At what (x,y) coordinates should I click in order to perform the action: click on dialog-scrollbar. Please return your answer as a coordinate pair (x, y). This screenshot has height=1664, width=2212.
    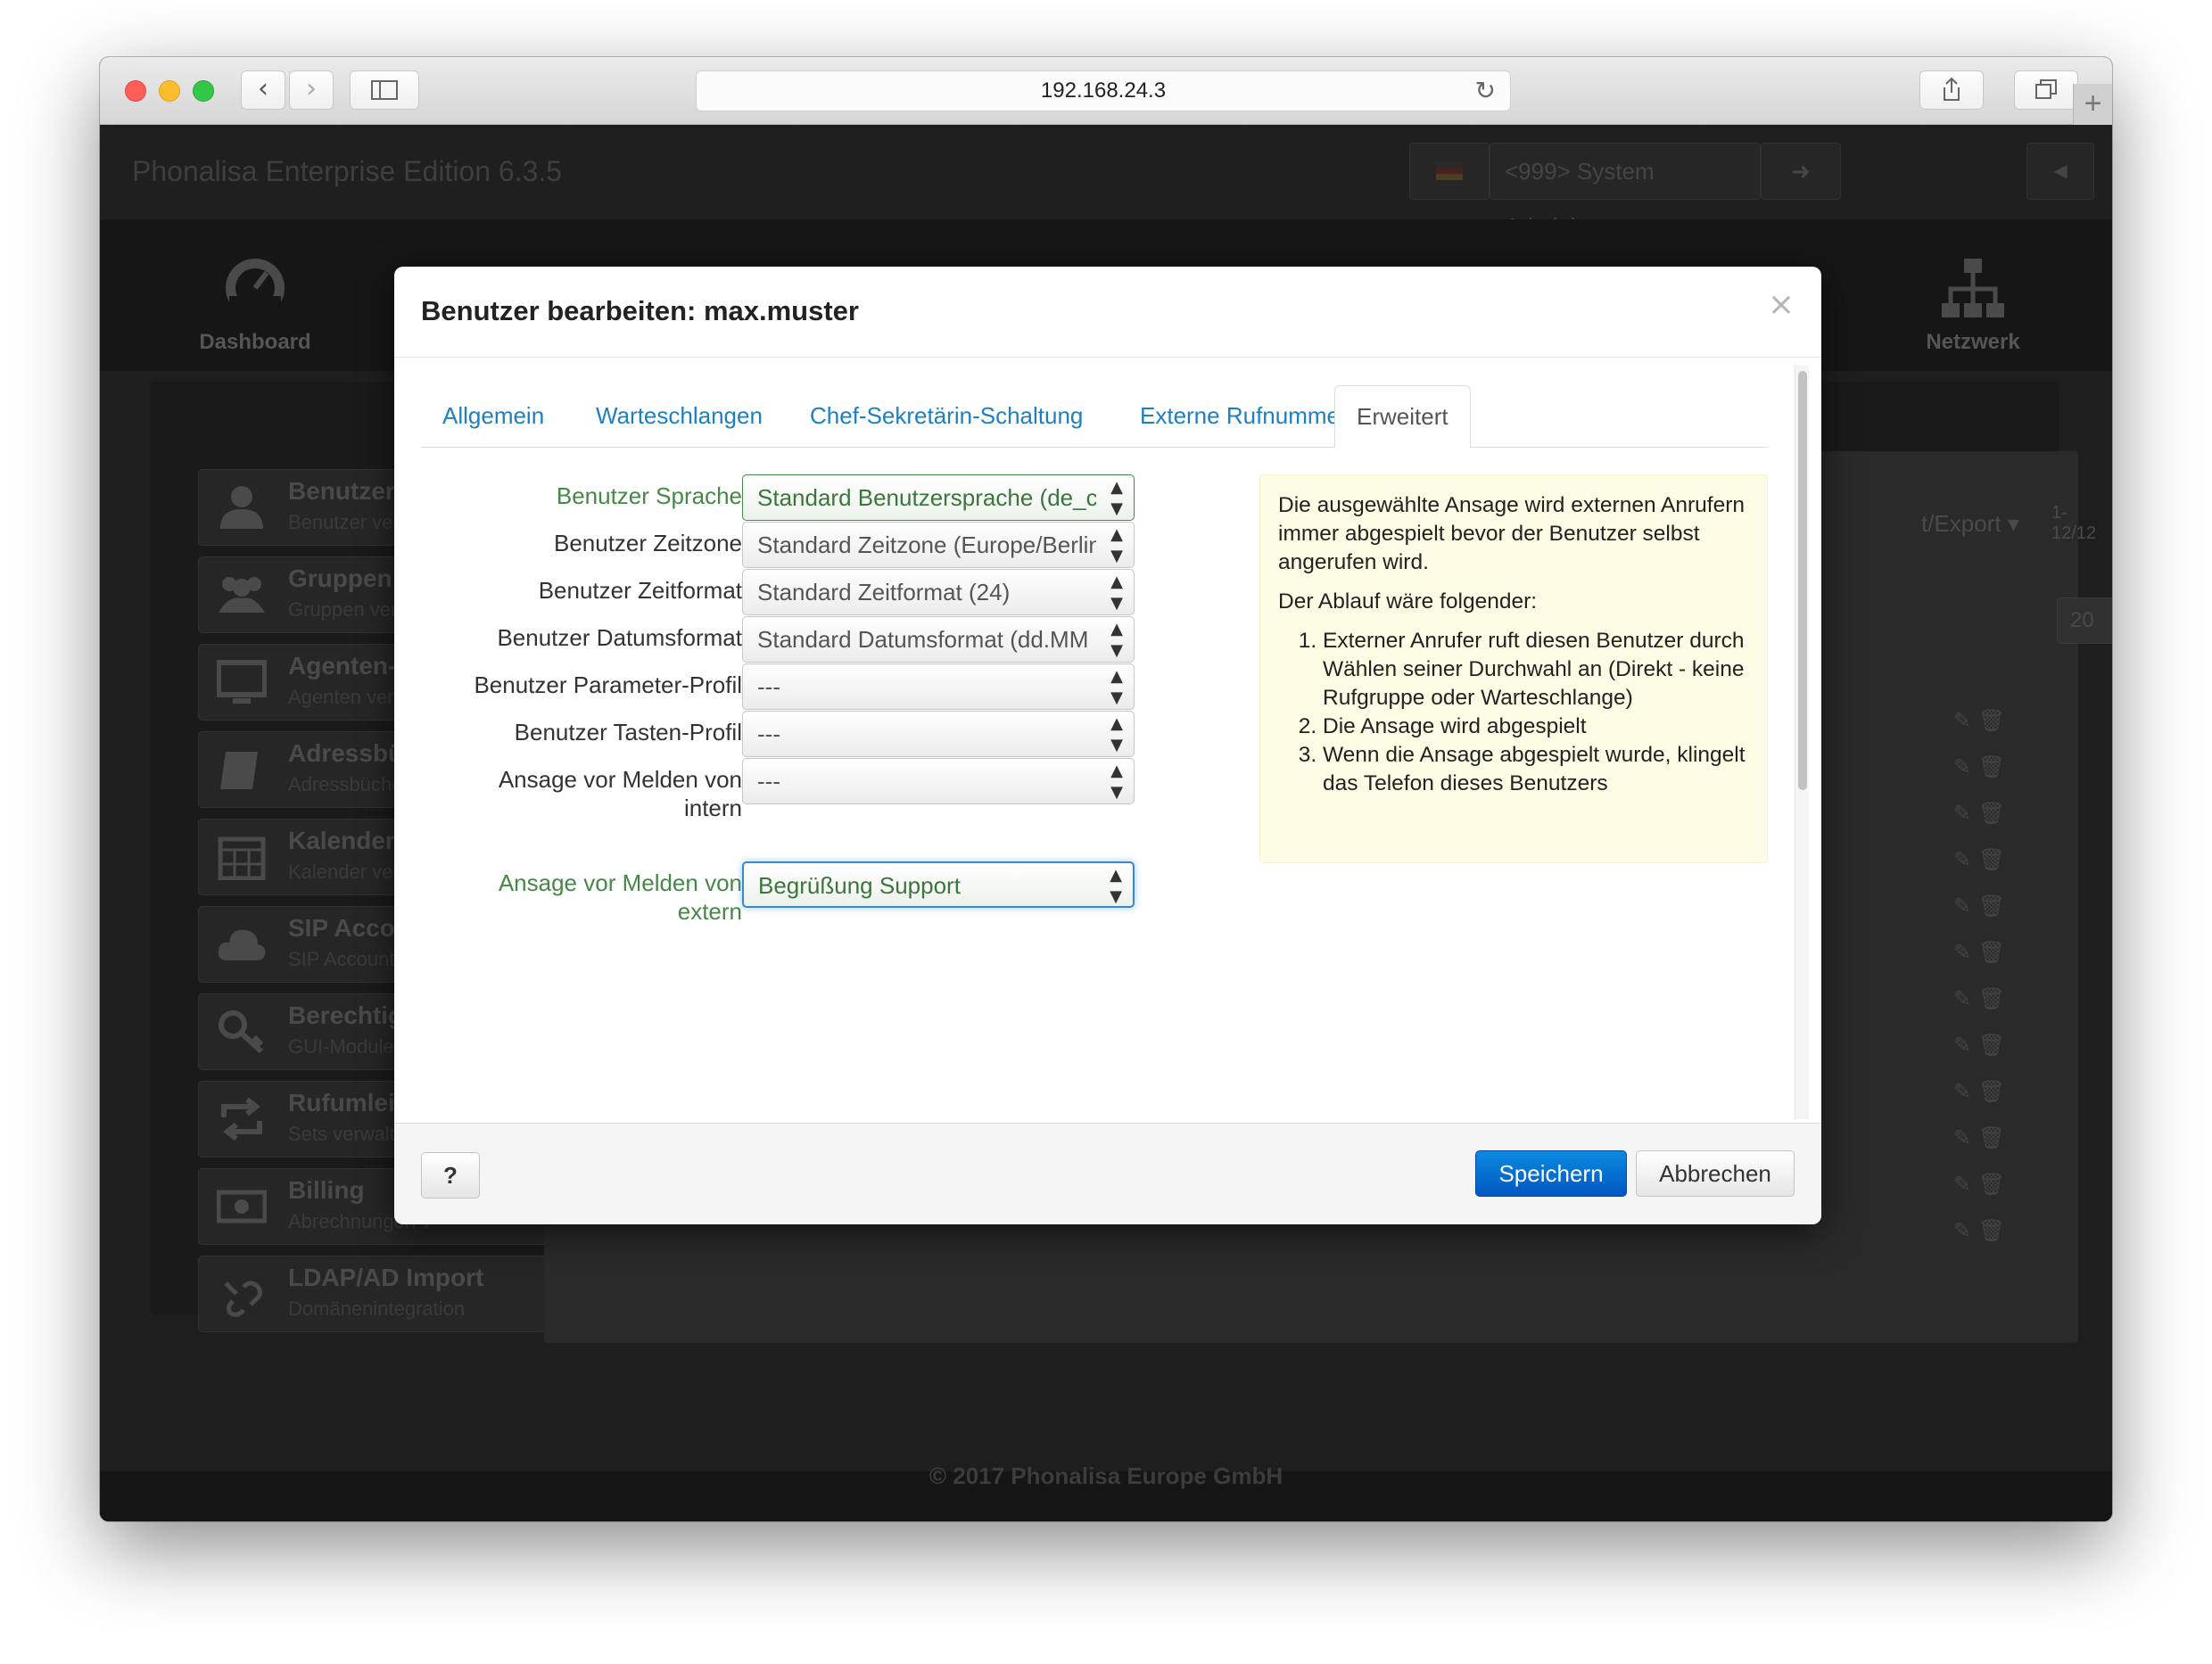
    Looking at the image, I should click on (1802, 743).